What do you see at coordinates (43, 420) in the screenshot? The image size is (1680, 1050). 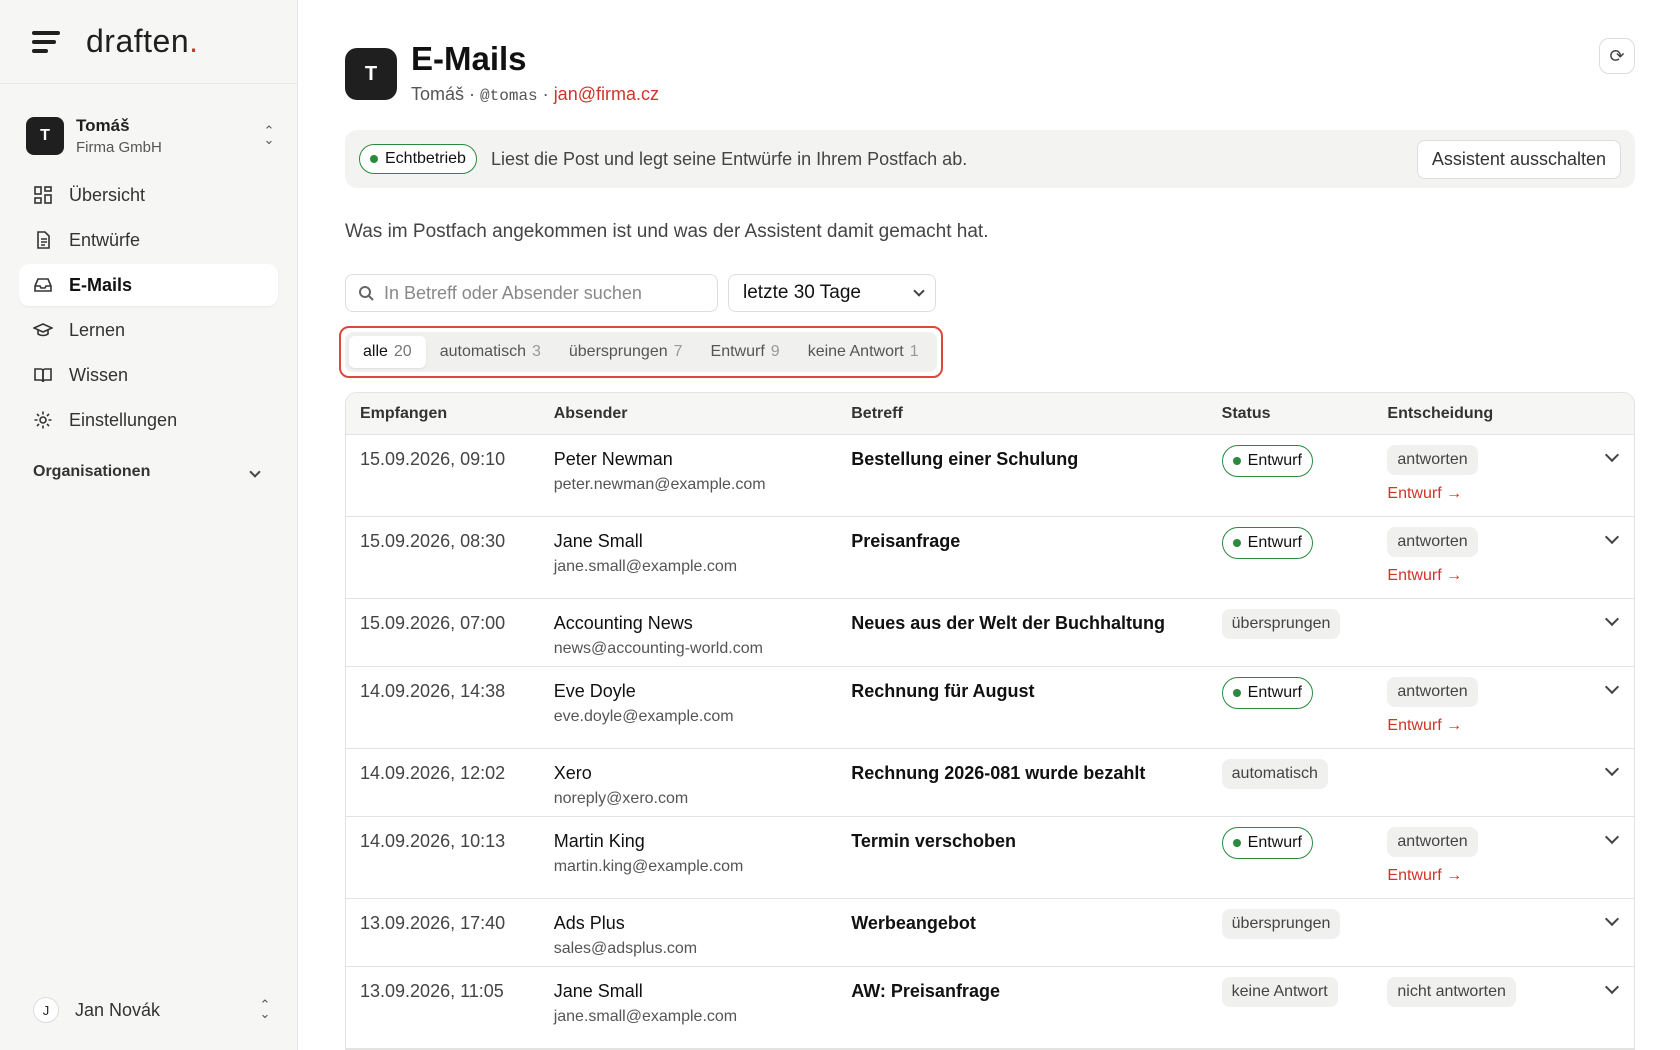 I see `gear-icon` at bounding box center [43, 420].